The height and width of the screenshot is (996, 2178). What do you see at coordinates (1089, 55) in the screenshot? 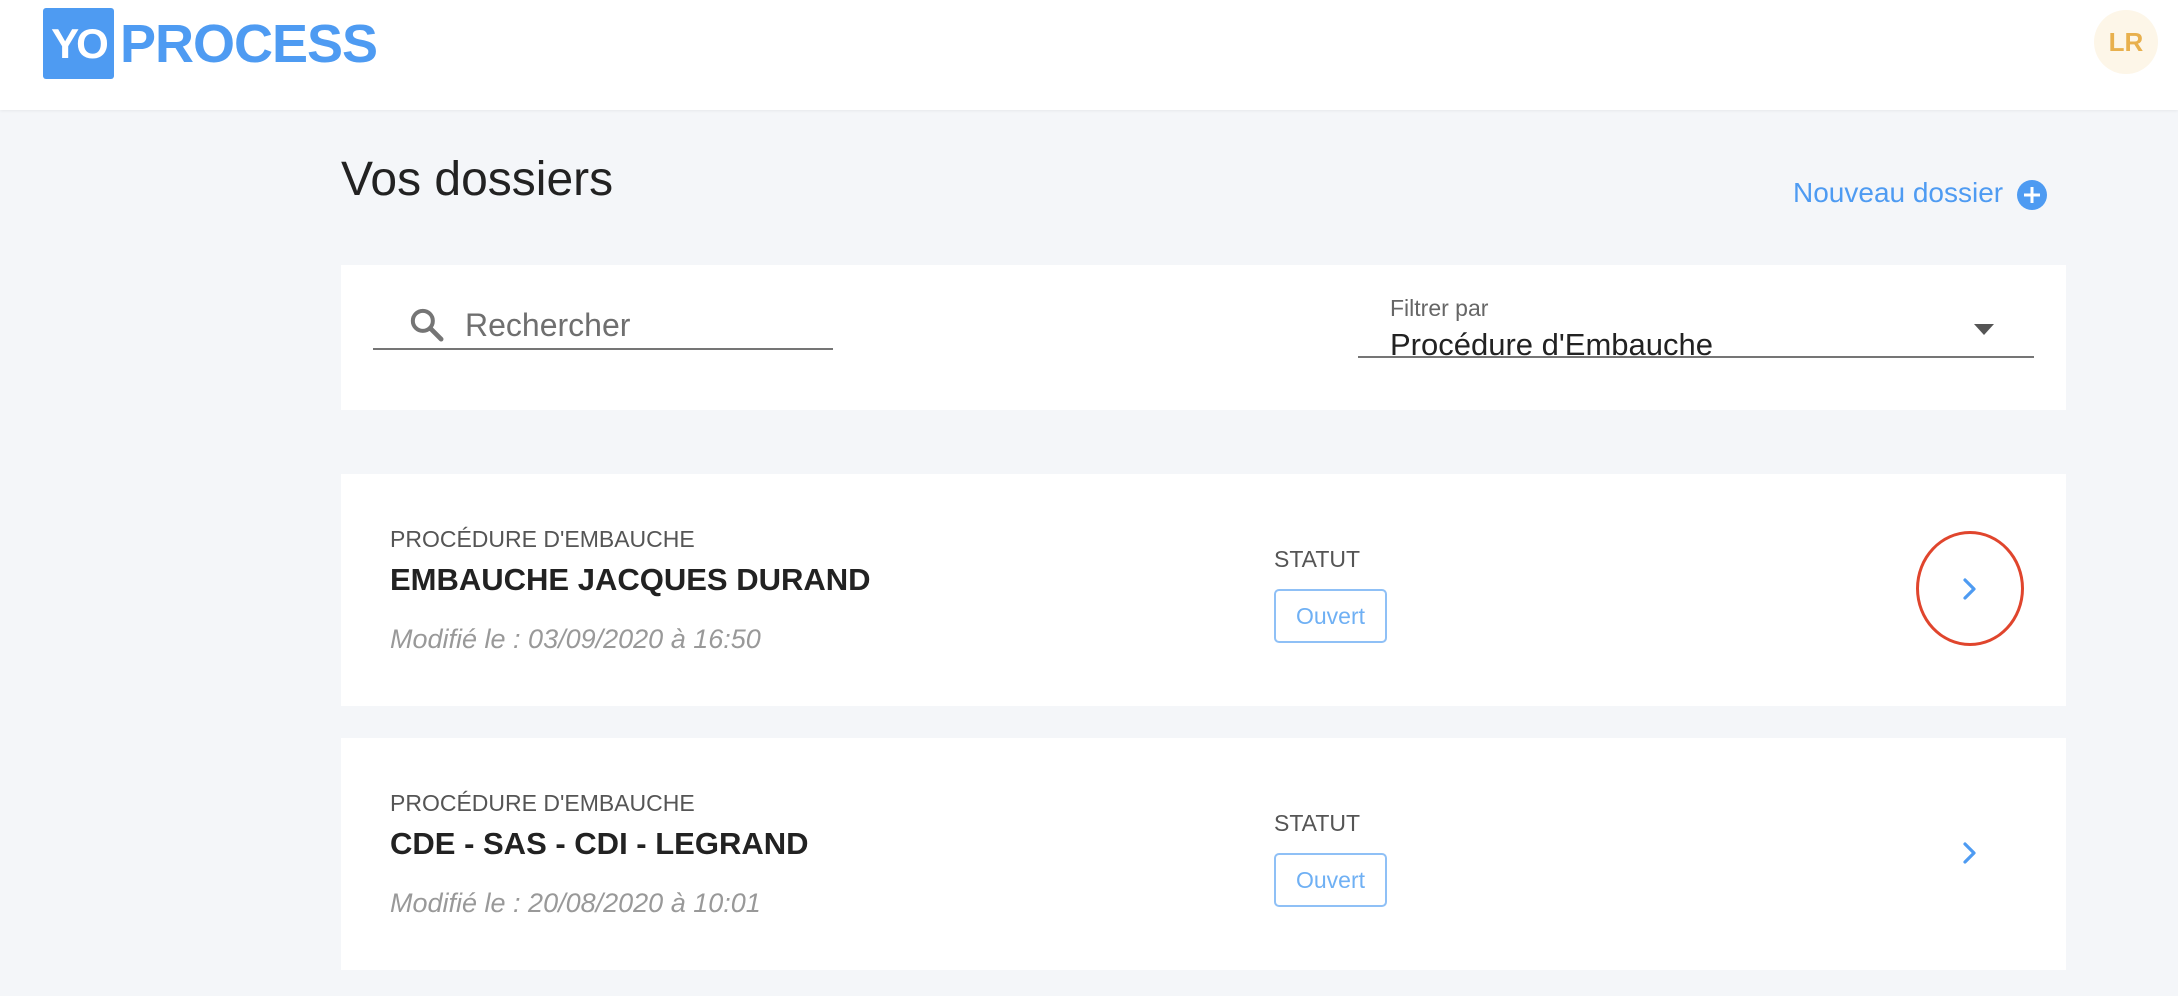
I see `top-bar: YO PROCESS LR` at bounding box center [1089, 55].